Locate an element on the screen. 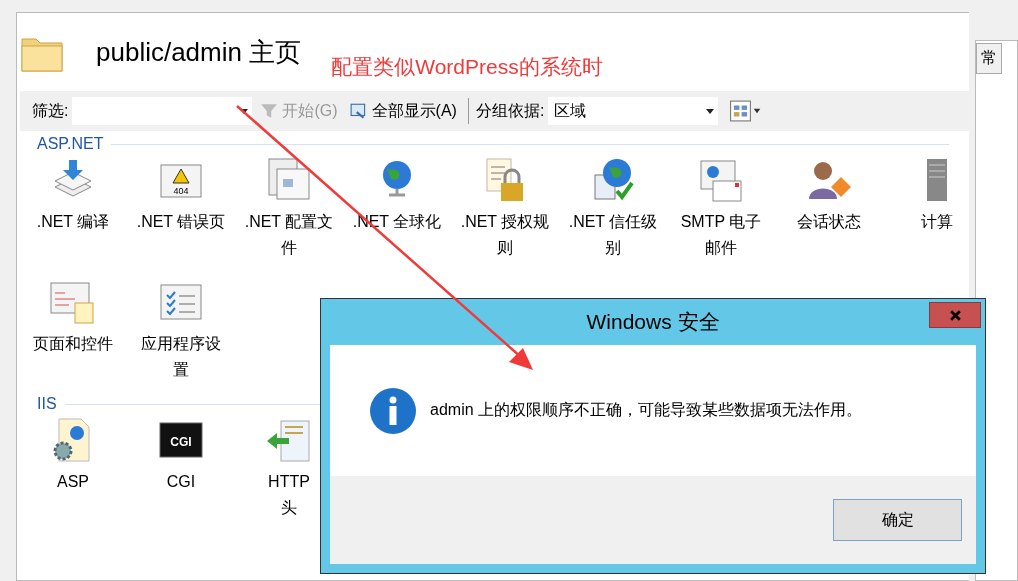 The height and width of the screenshot is (581, 1018). feature-label: CGI is located at coordinates (181, 482).